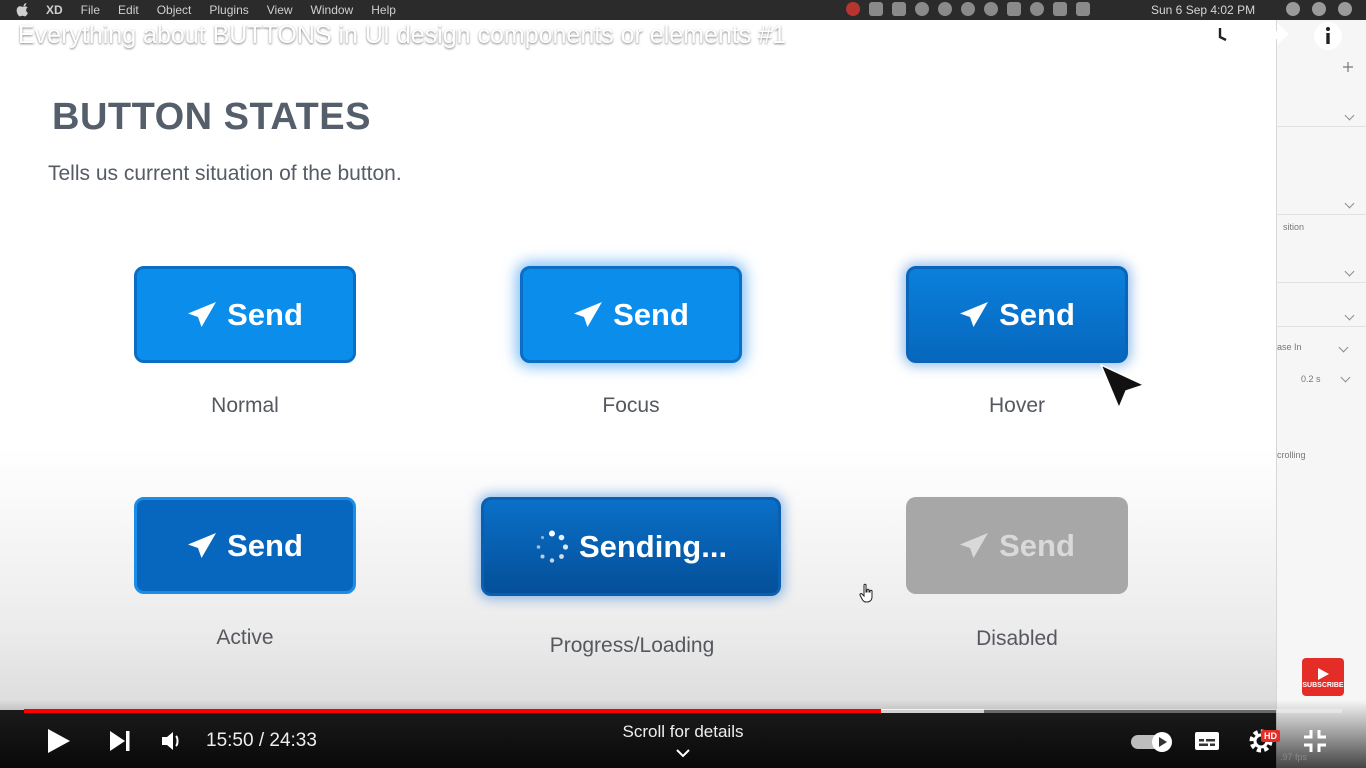 The width and height of the screenshot is (1366, 768). What do you see at coordinates (1328, 36) in the screenshot?
I see `info-icon` at bounding box center [1328, 36].